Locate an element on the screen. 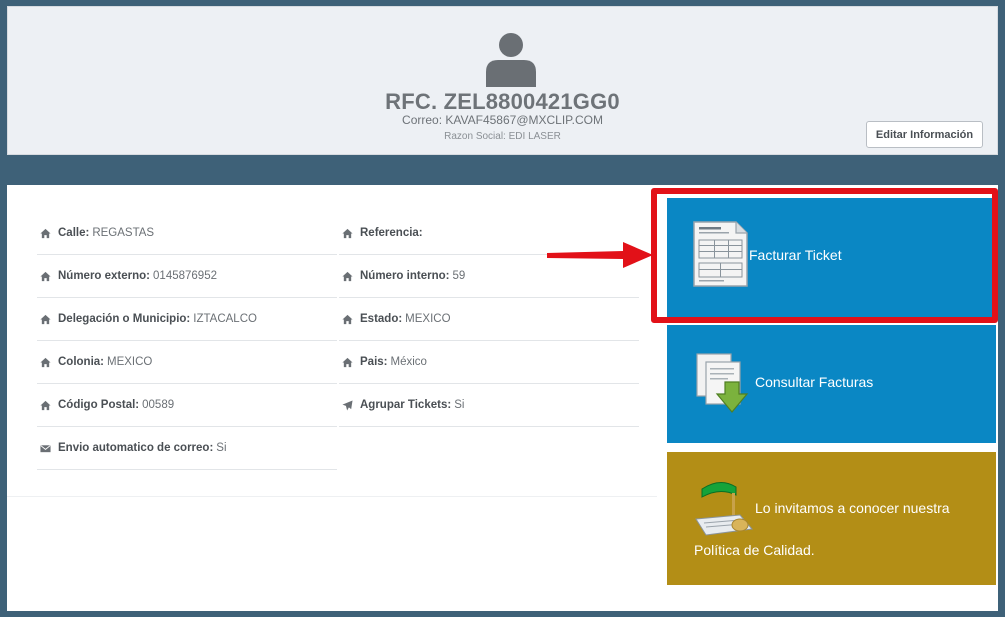 This screenshot has width=1005, height=617. detail-label: Estado: is located at coordinates (381, 319).